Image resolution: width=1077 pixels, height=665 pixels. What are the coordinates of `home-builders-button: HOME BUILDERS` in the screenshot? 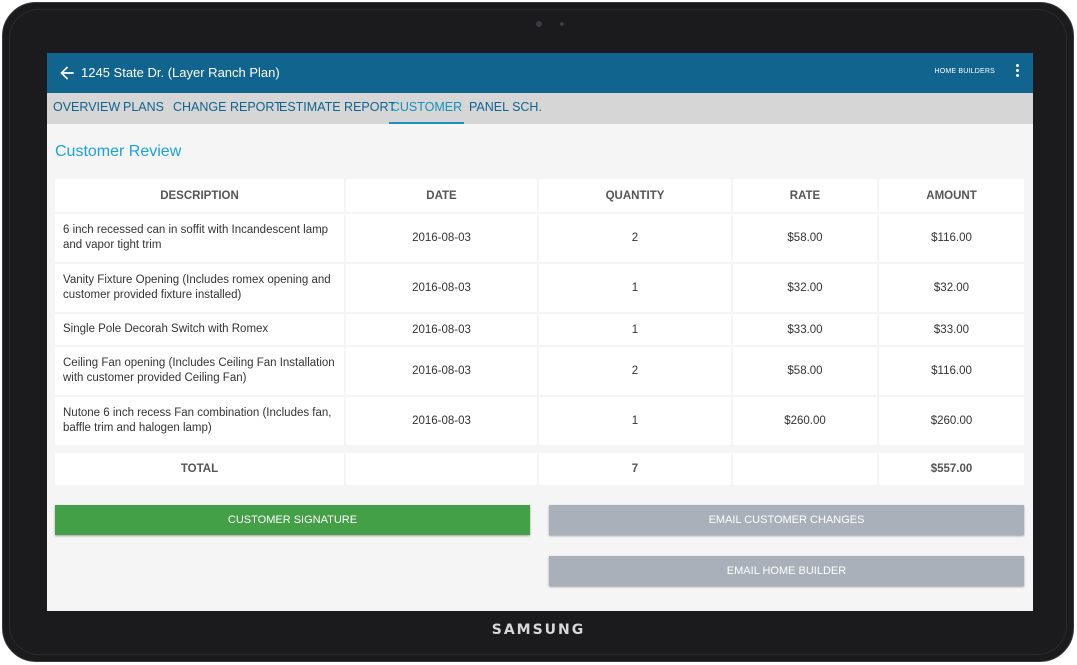 It's located at (964, 71).